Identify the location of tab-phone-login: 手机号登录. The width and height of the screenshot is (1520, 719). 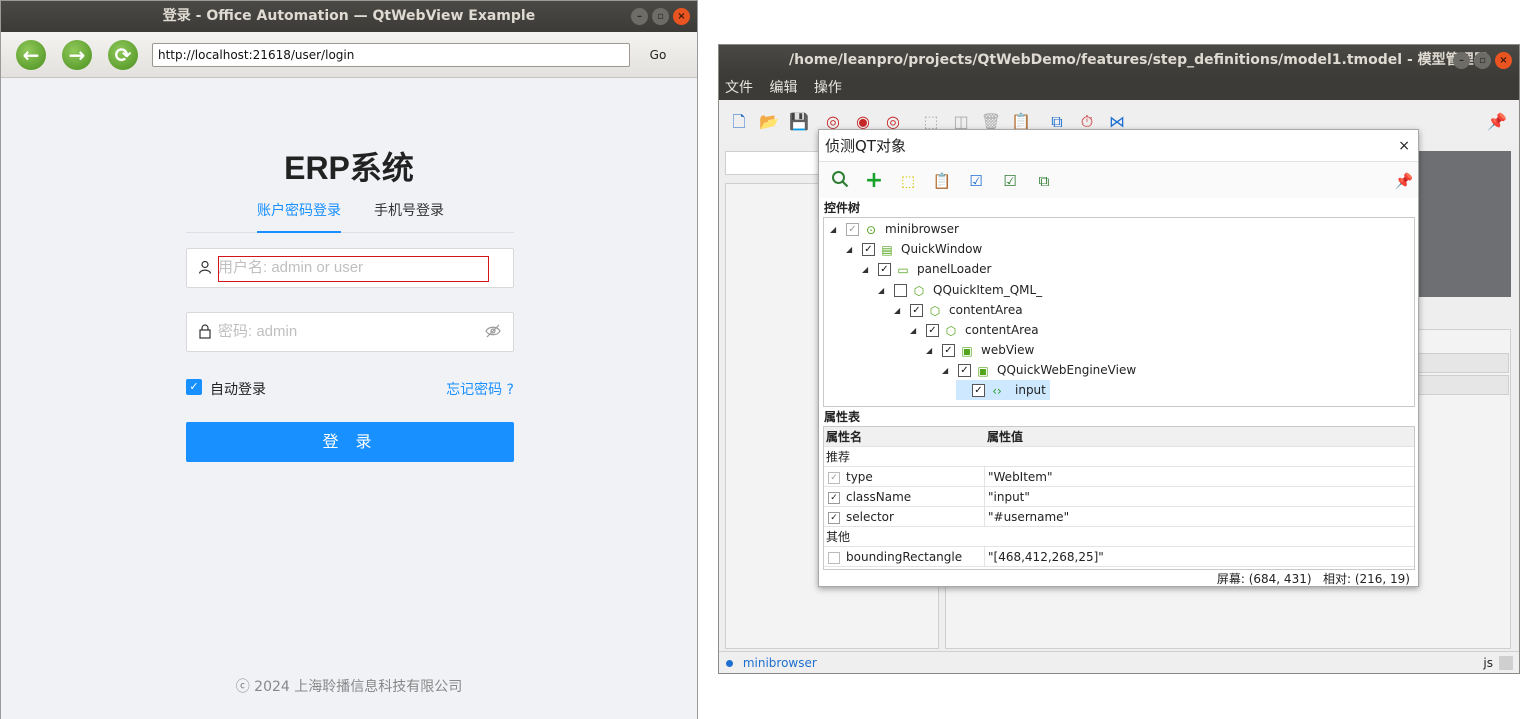
(409, 217).